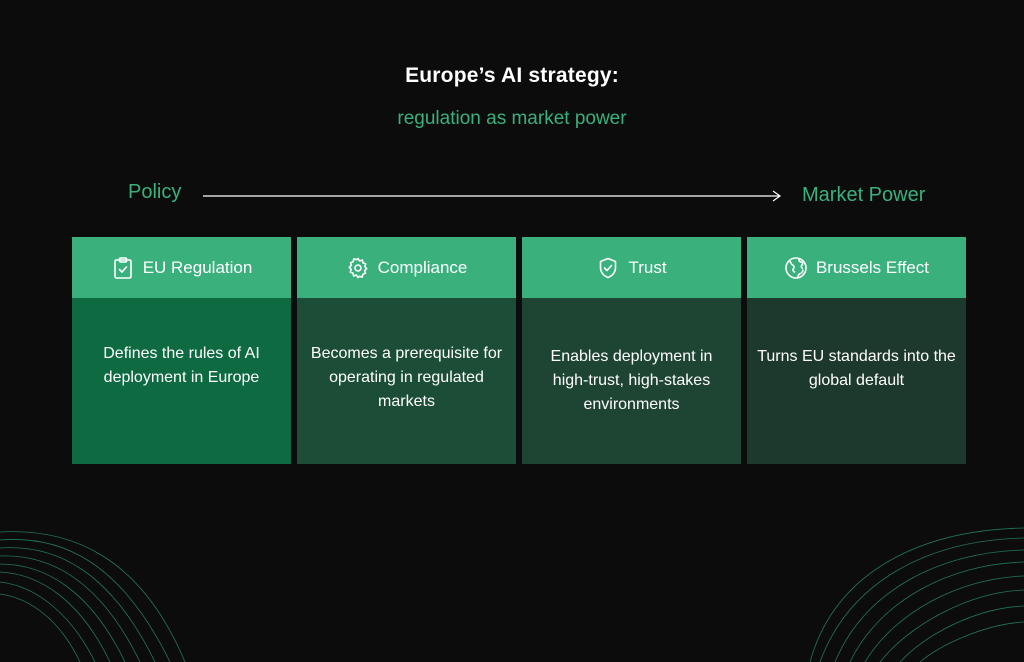 This screenshot has height=662, width=1024. I want to click on page-title: Europe’s AI strategy:, so click(512, 75).